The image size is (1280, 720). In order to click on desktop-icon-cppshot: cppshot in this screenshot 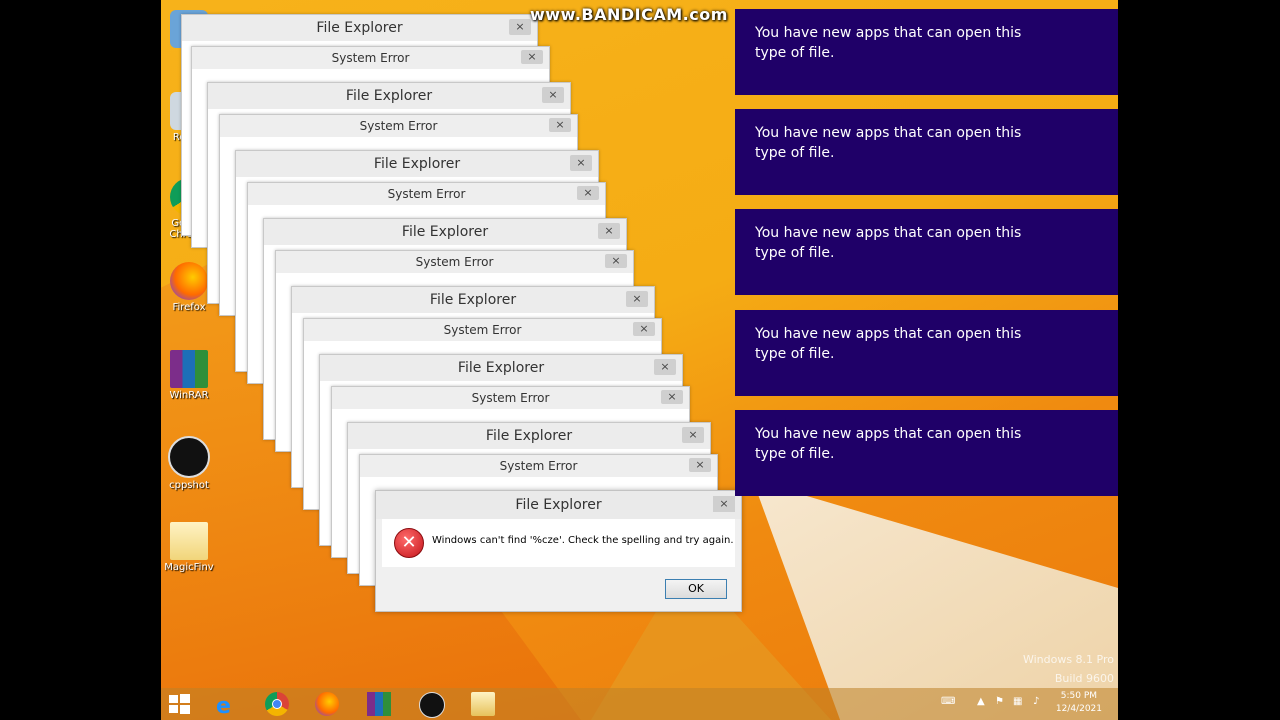, I will do `click(189, 464)`.